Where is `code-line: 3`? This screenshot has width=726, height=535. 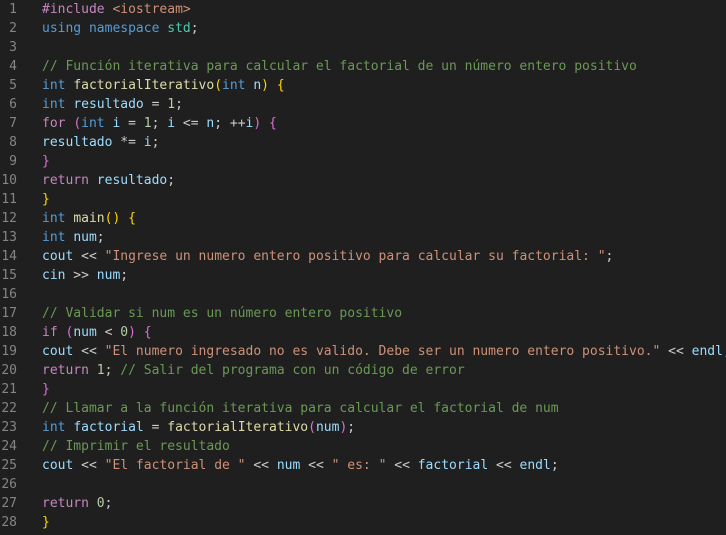
code-line: 3 is located at coordinates (363, 47).